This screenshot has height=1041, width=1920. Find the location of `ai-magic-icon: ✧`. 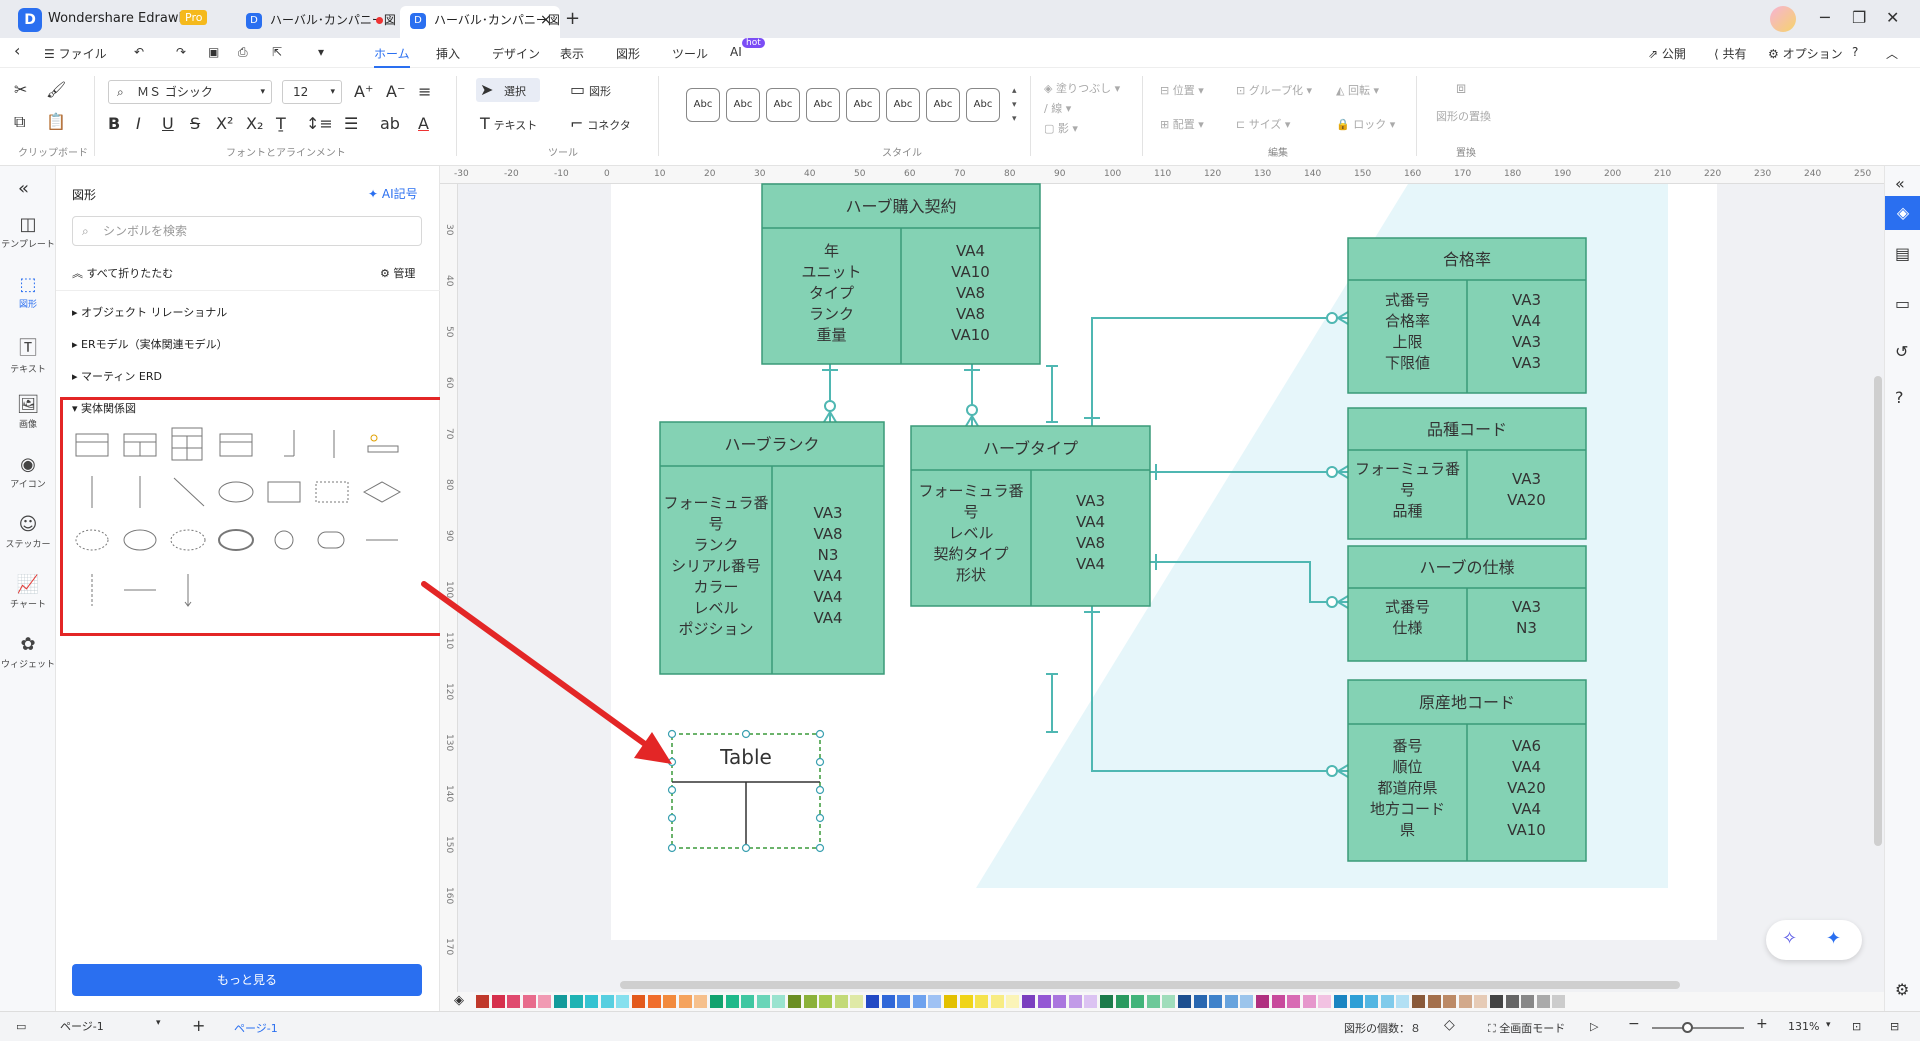

ai-magic-icon: ✧ is located at coordinates (1789, 938).